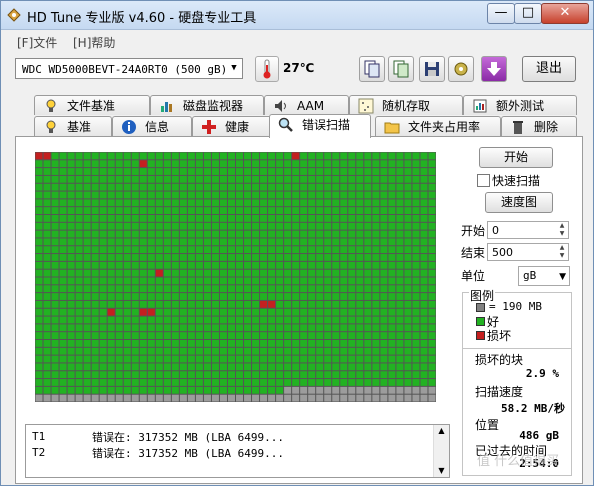  Describe the element at coordinates (528, 230) in the screenshot. I see `start-range-input: 0 ▲ ▼` at that location.